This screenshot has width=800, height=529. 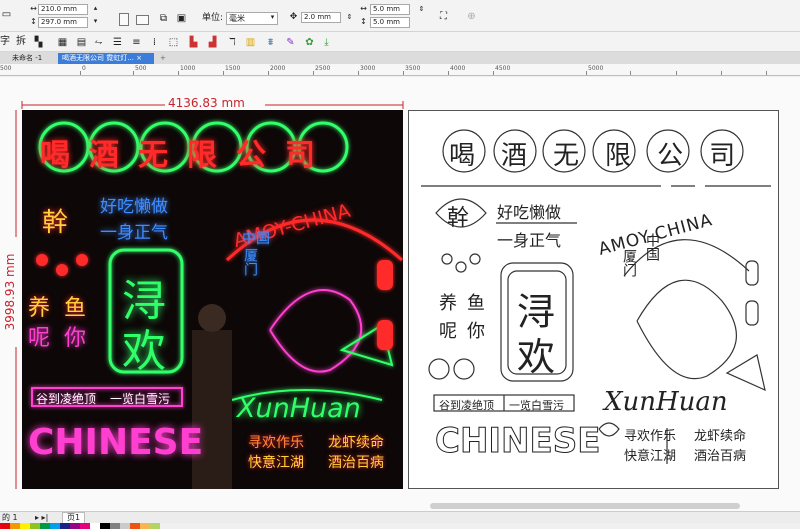 I want to click on add-tab-button: +, so click(x=163, y=58).